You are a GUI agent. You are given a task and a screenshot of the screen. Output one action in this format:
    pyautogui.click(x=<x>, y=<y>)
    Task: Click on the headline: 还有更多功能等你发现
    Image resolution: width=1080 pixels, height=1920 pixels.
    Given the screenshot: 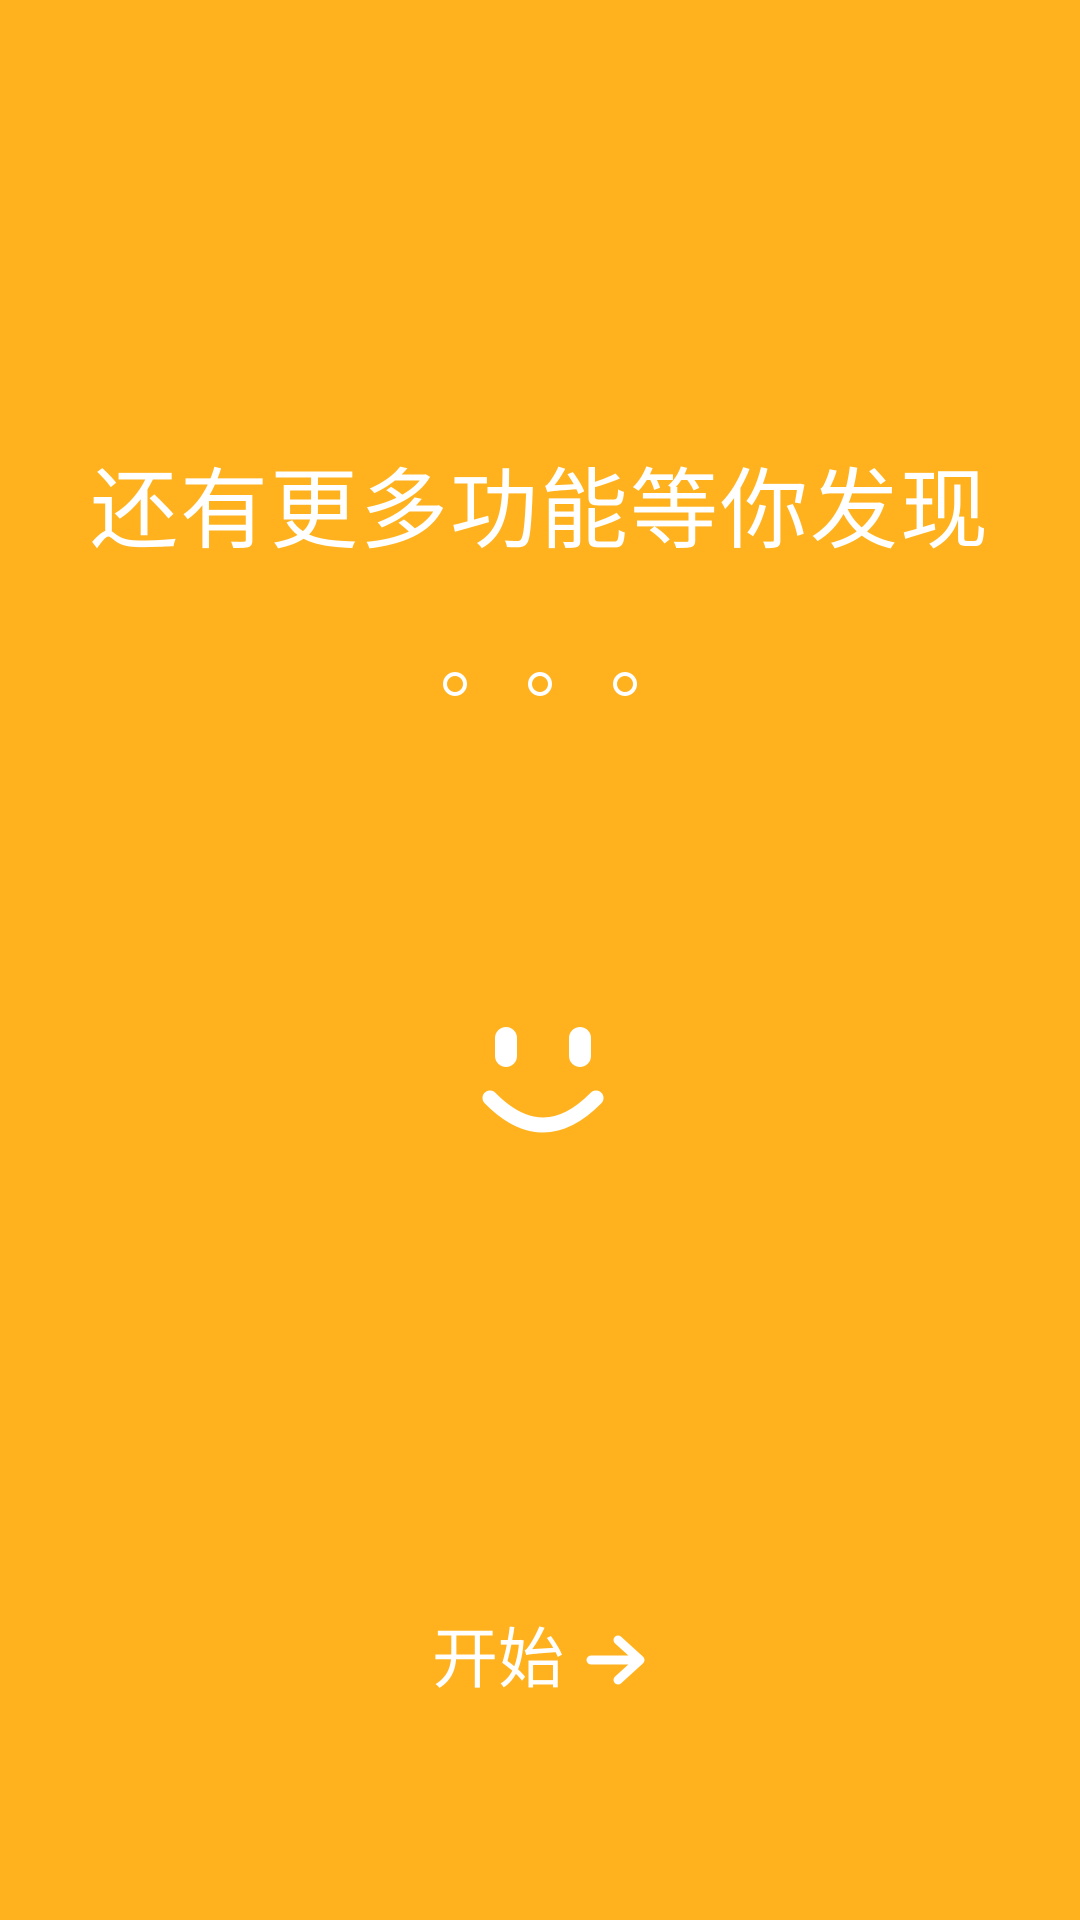 What is the action you would take?
    pyautogui.click(x=539, y=510)
    